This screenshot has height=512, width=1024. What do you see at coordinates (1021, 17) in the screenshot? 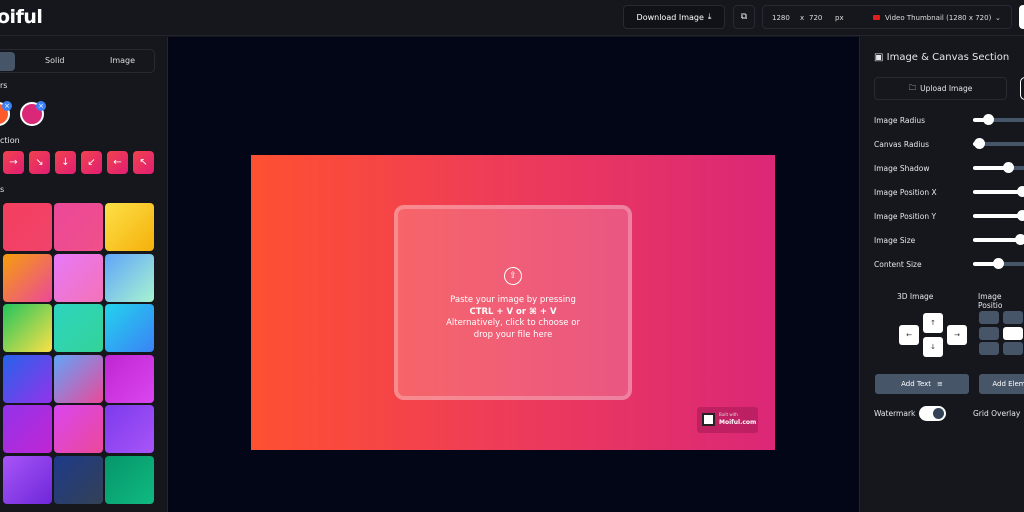
I see `account-button` at bounding box center [1021, 17].